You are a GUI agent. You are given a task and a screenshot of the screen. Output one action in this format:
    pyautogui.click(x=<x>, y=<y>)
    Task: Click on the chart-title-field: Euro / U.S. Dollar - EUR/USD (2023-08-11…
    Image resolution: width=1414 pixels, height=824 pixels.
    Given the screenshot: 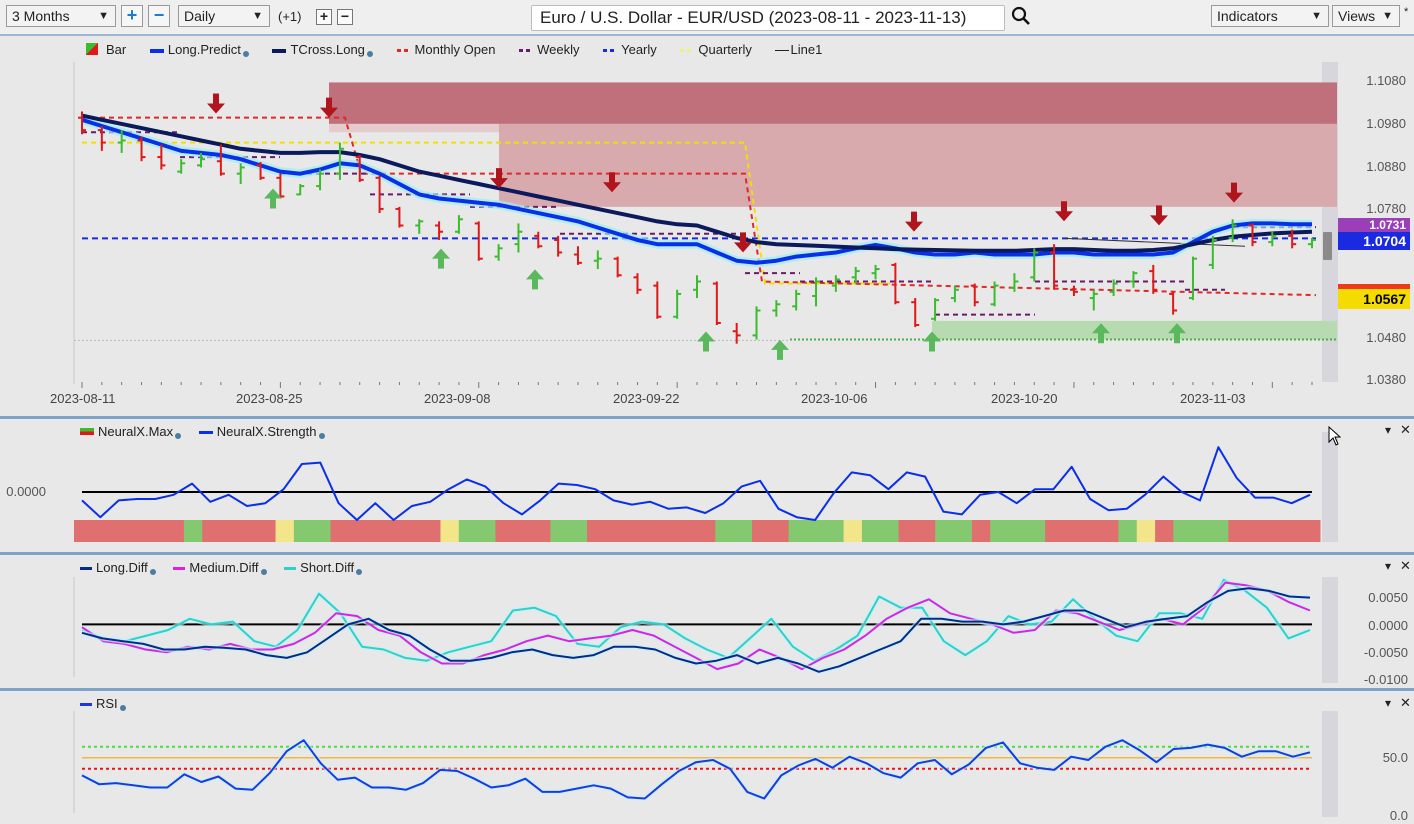 What is the action you would take?
    pyautogui.click(x=768, y=18)
    